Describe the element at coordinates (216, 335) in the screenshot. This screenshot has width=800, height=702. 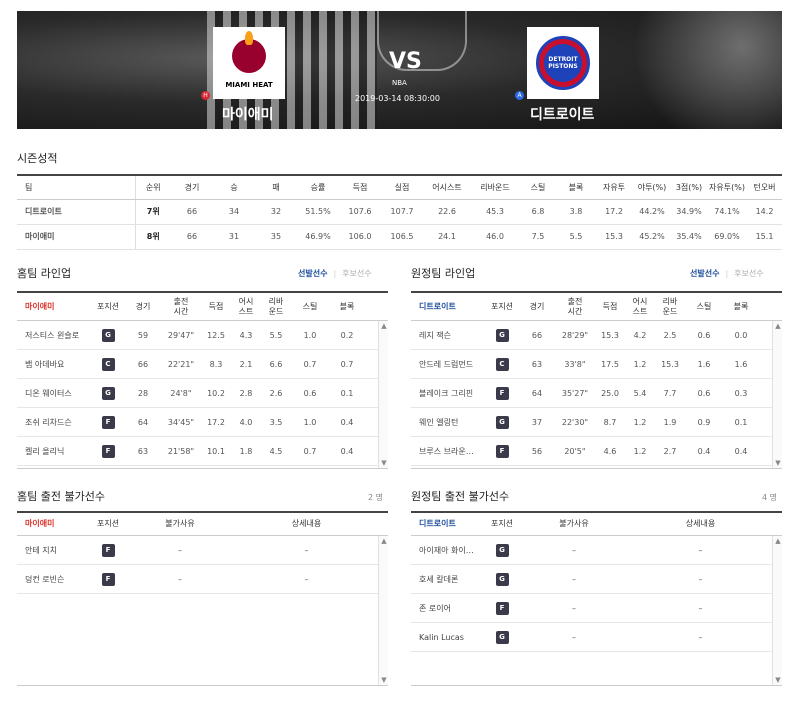
I see `stat-cell: 12.5` at that location.